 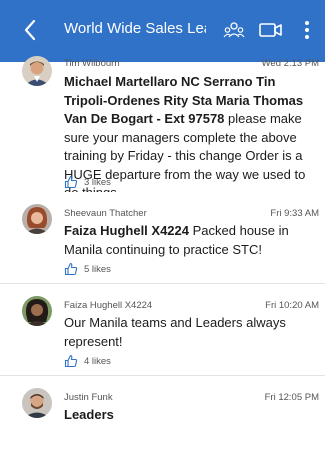 I want to click on like-button: 5 likes, so click(x=87, y=269).